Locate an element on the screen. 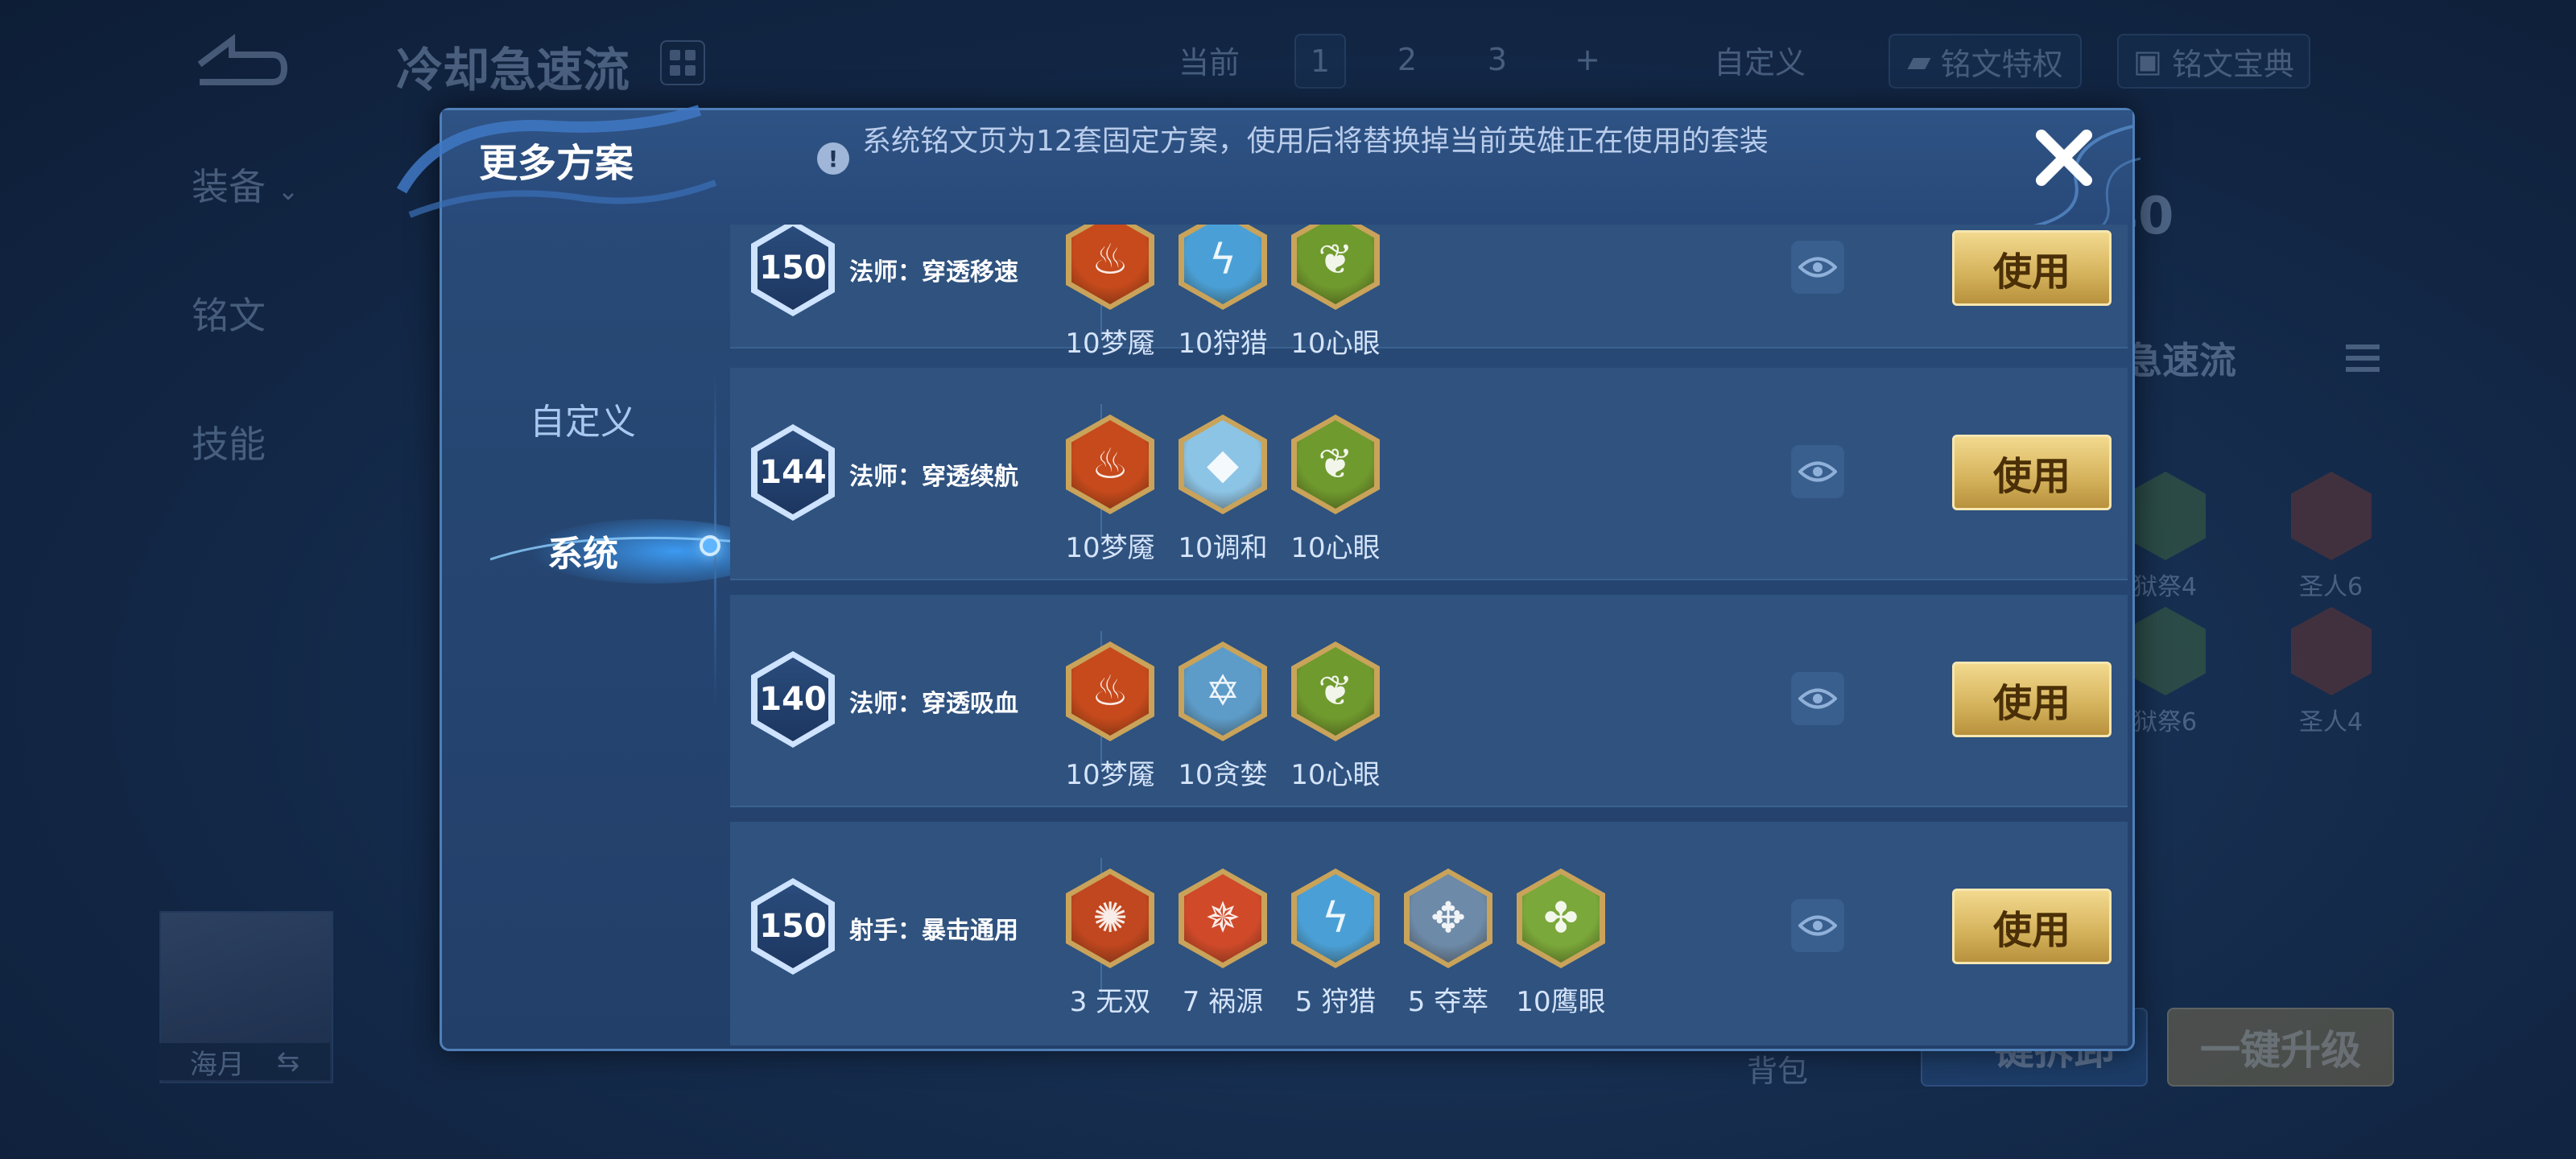  knot-icon: ✥ is located at coordinates (1448, 918).